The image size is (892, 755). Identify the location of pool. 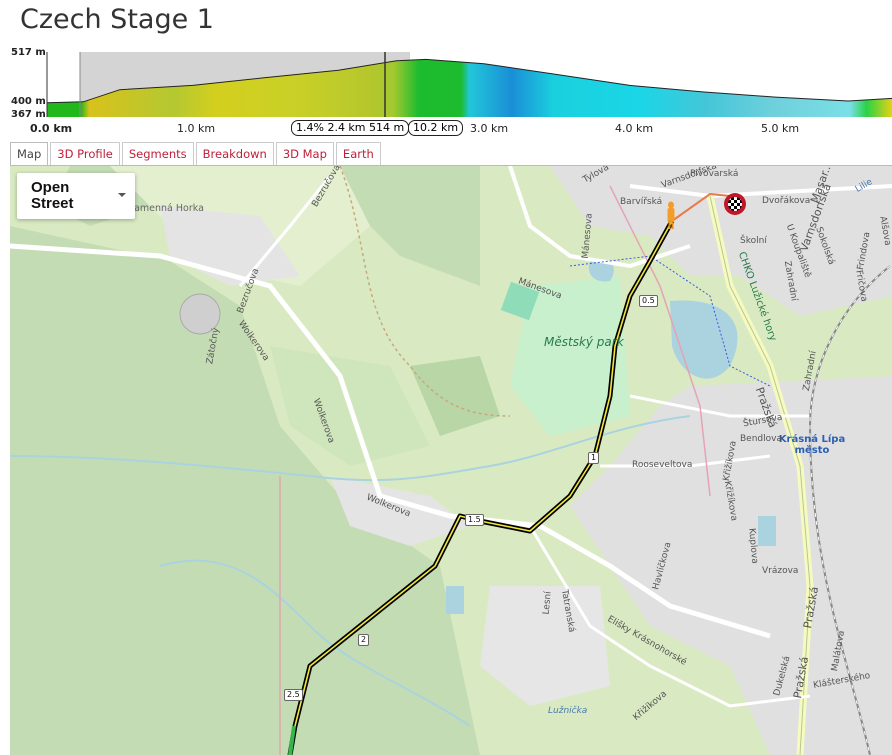
(767, 531).